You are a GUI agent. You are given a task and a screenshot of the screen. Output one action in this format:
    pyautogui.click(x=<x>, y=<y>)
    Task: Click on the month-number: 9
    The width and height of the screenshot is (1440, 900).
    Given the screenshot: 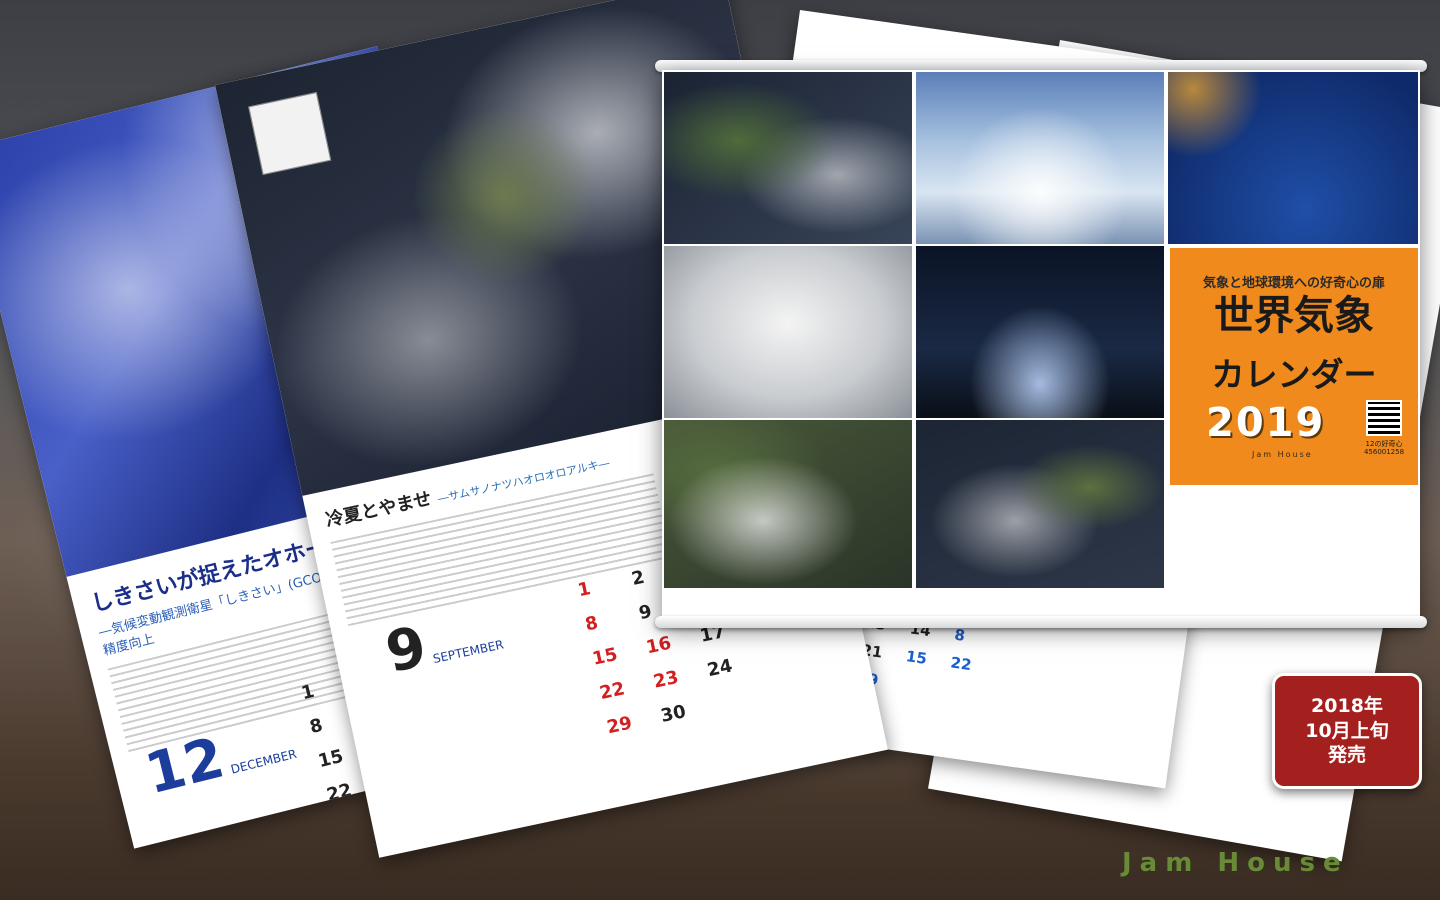 What is the action you would take?
    pyautogui.click(x=406, y=650)
    